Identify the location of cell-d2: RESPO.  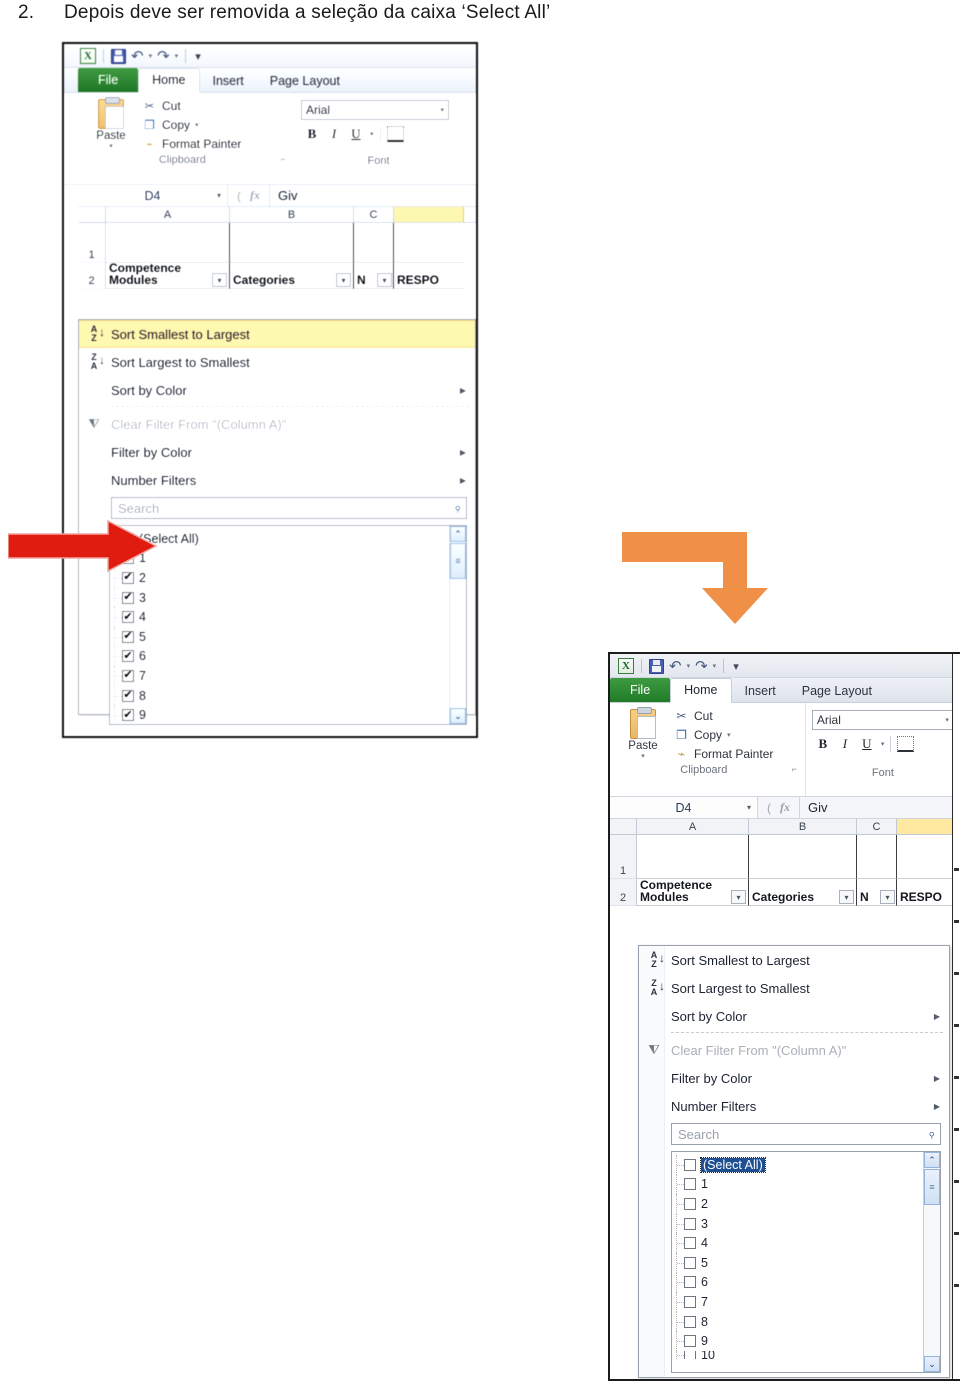
(429, 276).